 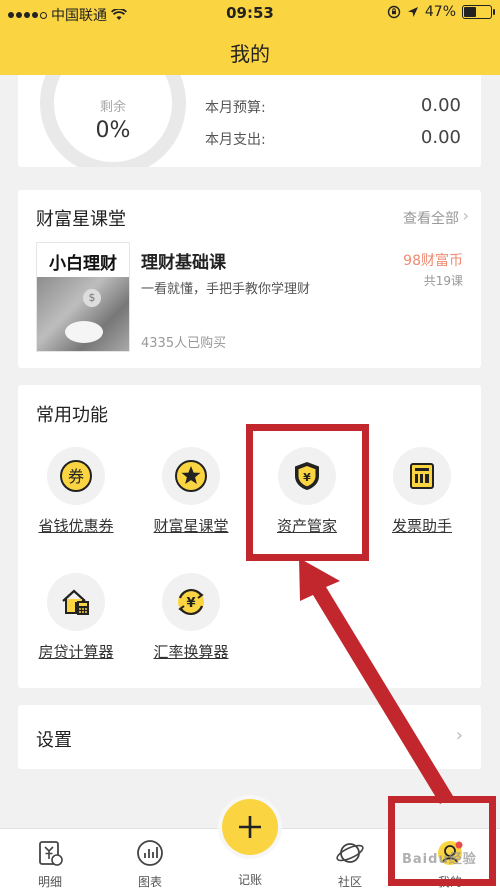 I want to click on watermark: Baidu经验, so click(x=439, y=859).